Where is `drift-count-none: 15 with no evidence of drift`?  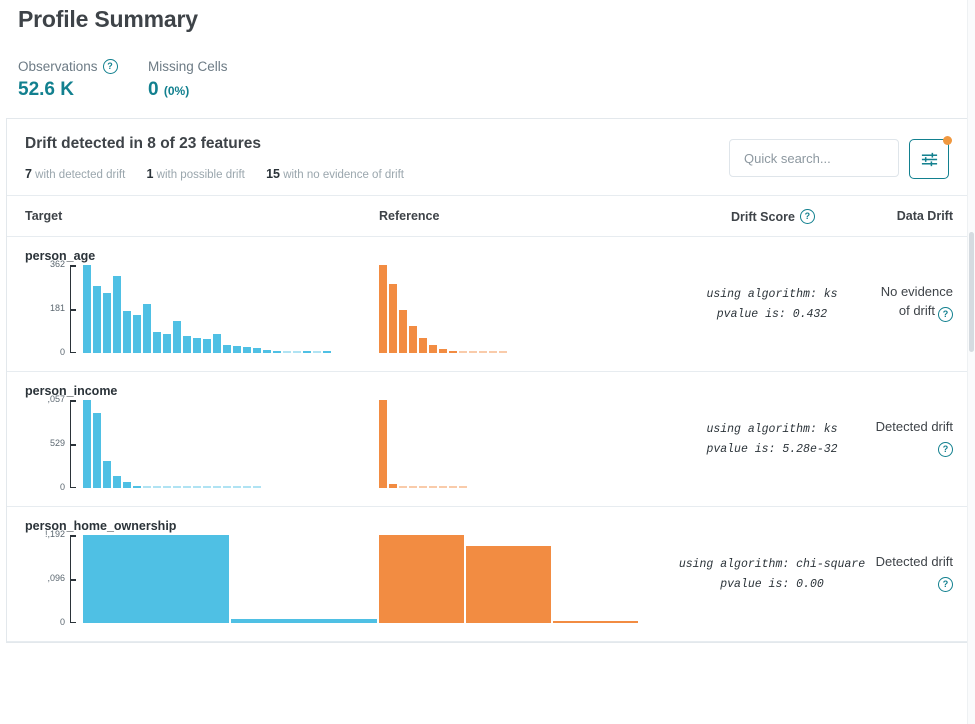
drift-count-none: 15 with no evidence of drift is located at coordinates (335, 174).